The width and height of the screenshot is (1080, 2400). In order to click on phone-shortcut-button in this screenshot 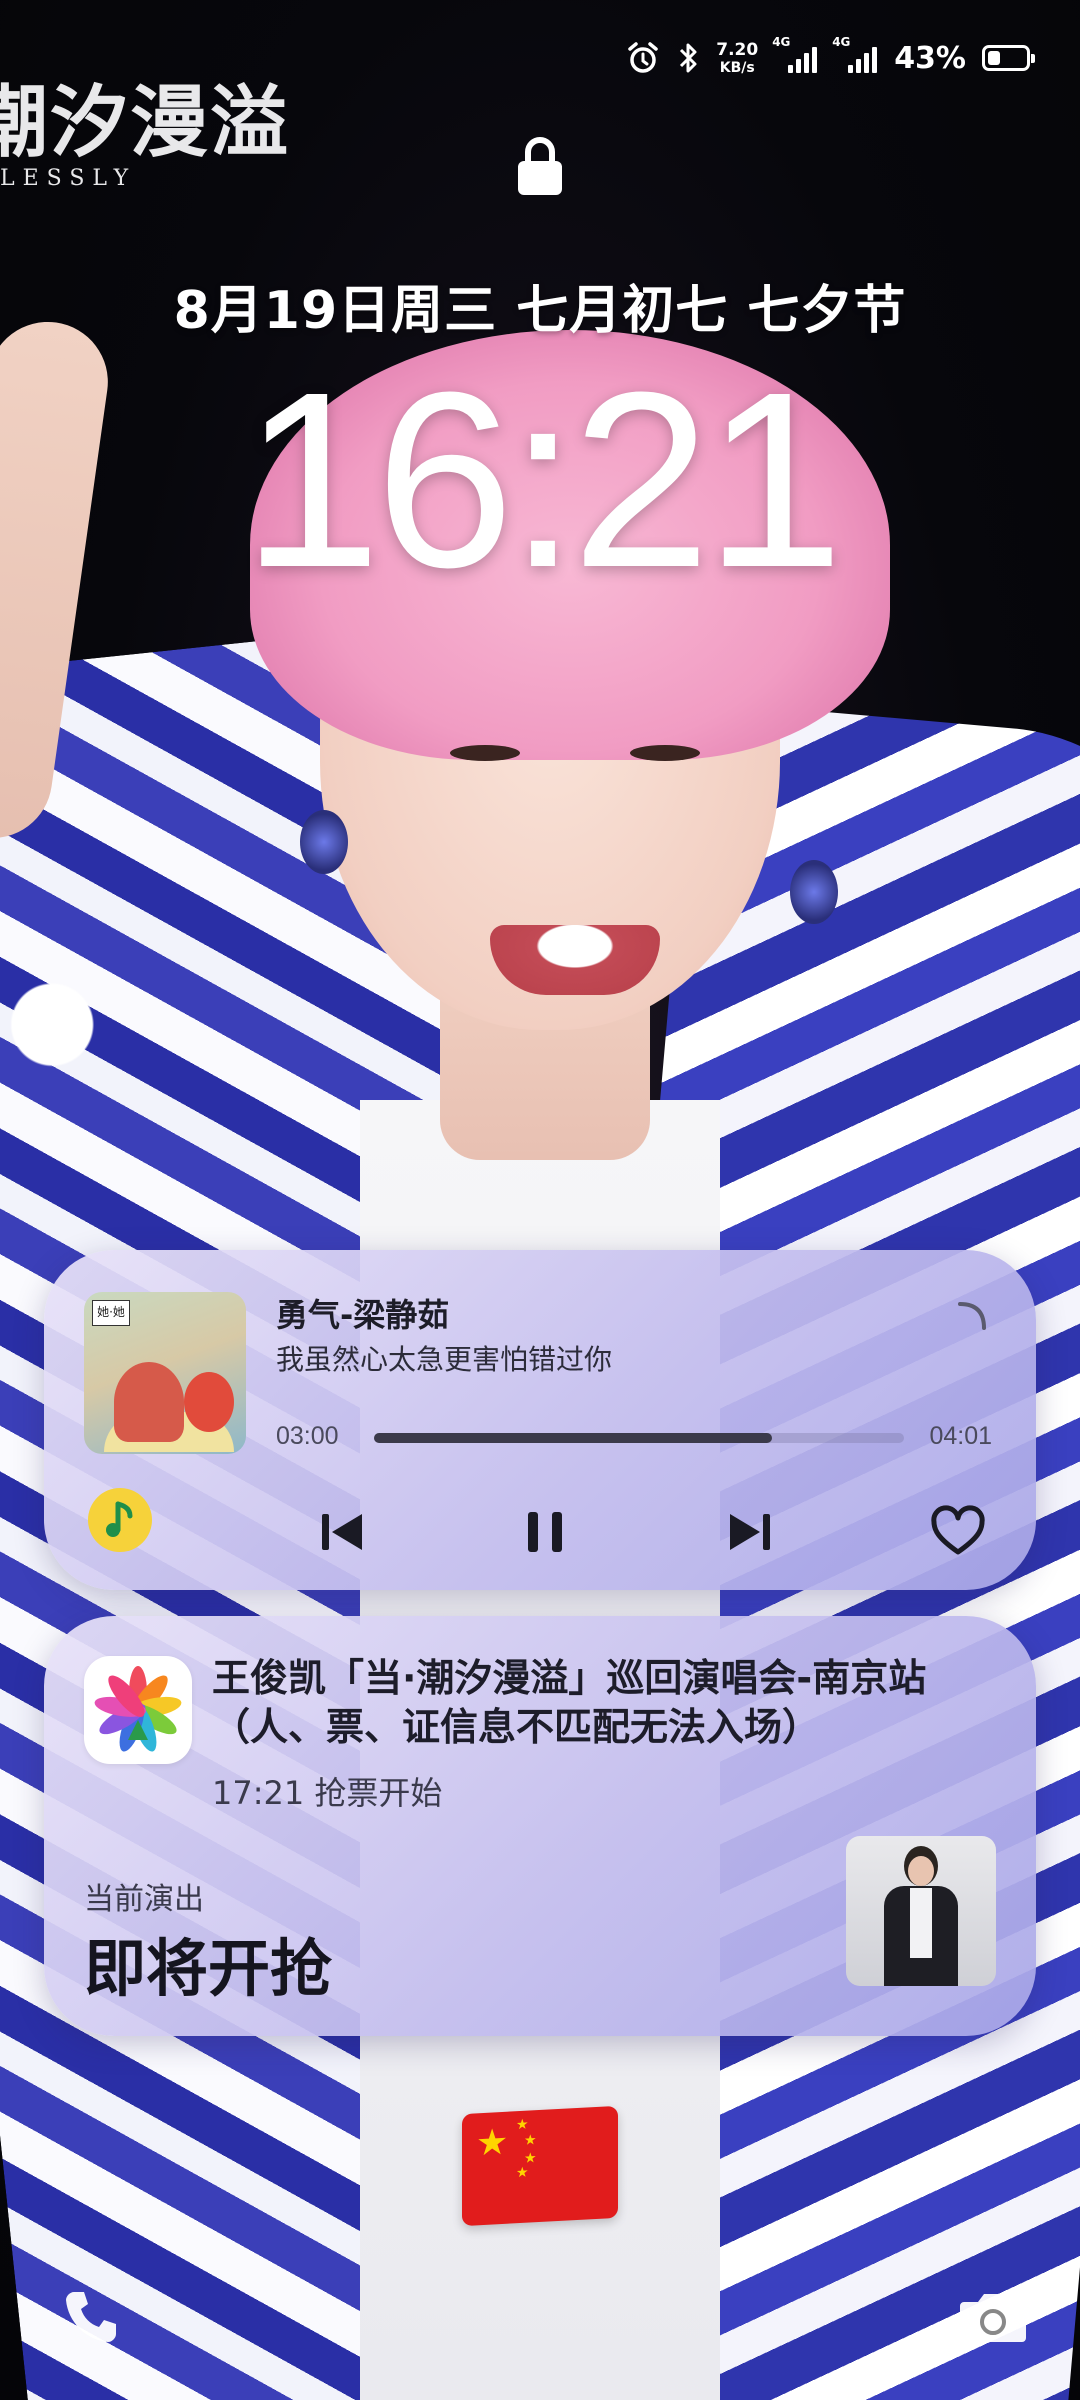, I will do `click(91, 2317)`.